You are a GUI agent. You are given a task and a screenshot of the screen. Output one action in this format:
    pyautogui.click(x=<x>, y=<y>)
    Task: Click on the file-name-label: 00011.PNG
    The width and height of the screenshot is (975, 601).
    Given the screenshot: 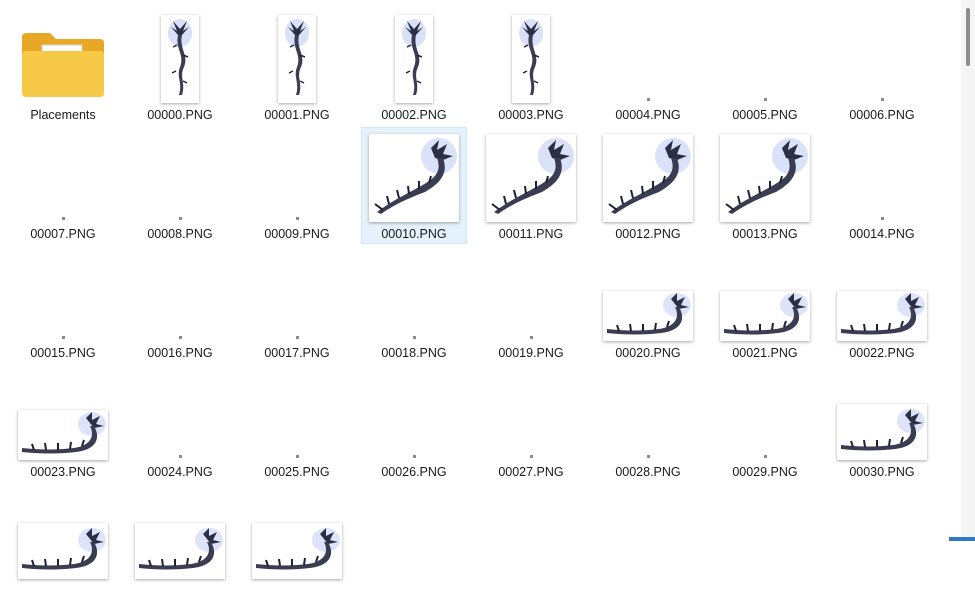 What is the action you would take?
    pyautogui.click(x=531, y=234)
    